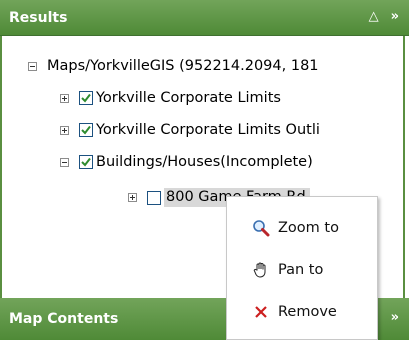  What do you see at coordinates (154, 197) in the screenshot?
I see `feature-checkbox` at bounding box center [154, 197].